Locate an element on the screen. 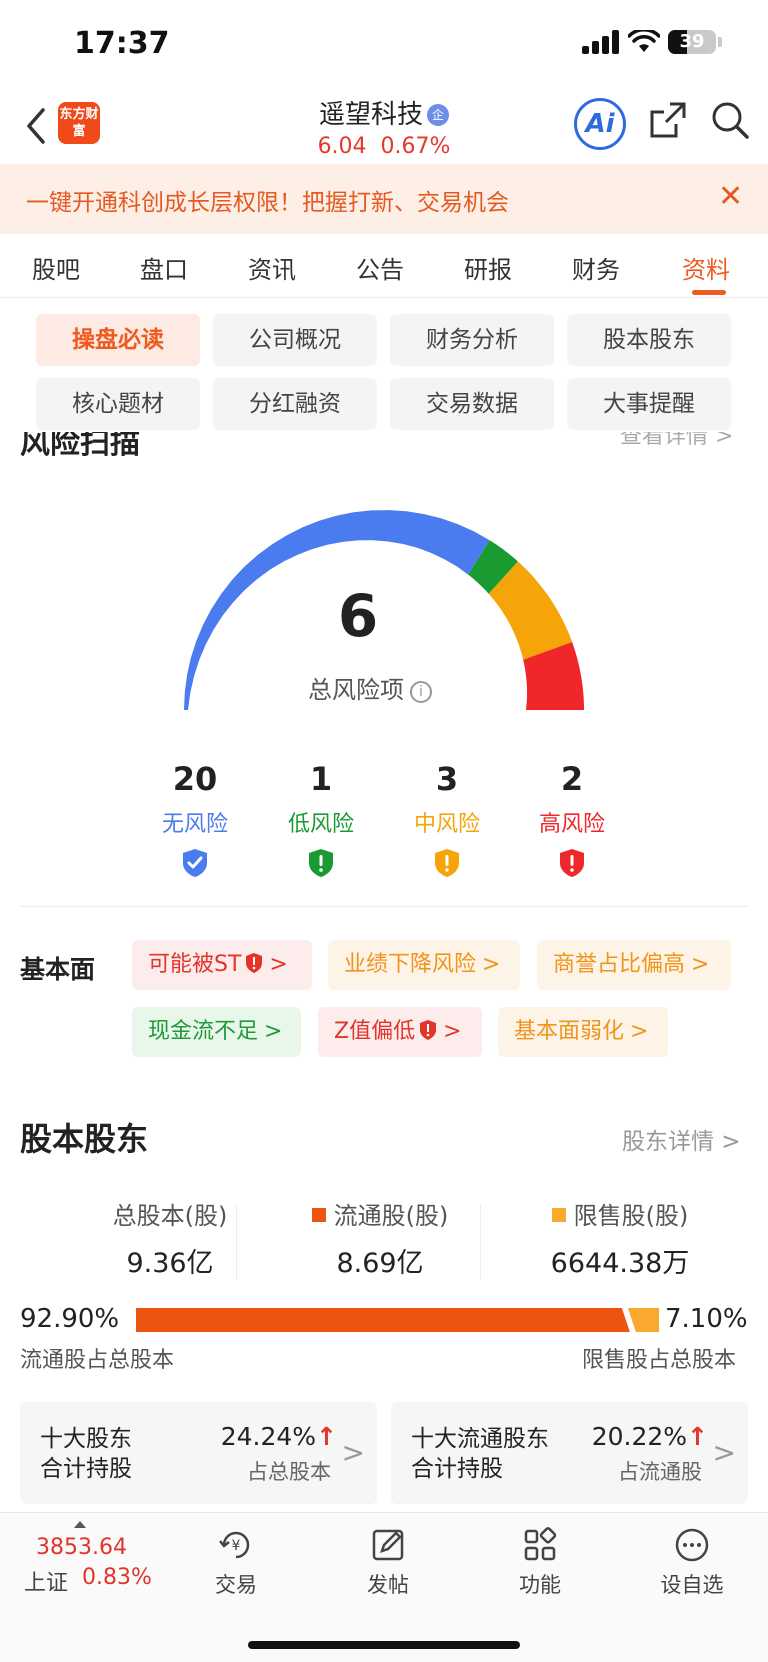  ai-button: Ai is located at coordinates (600, 124).